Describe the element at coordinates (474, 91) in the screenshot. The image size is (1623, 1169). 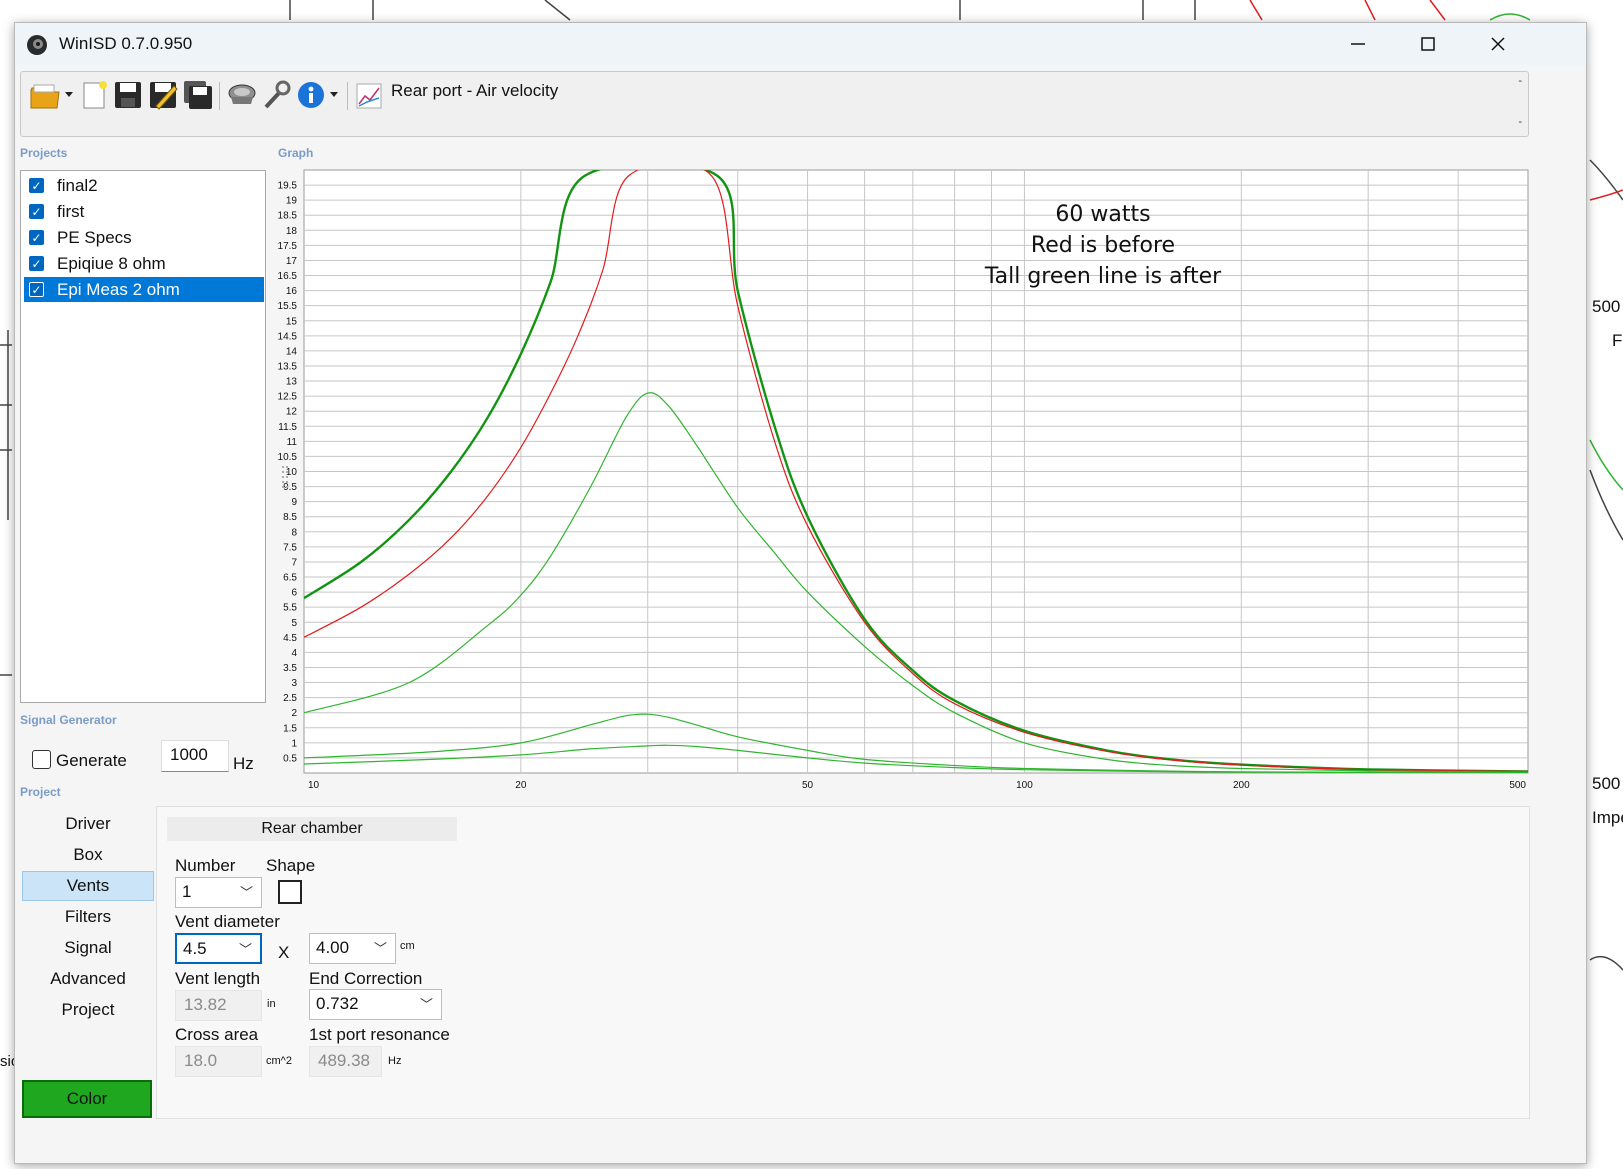
I see `graph-selector: Rear port - Air velocity` at that location.